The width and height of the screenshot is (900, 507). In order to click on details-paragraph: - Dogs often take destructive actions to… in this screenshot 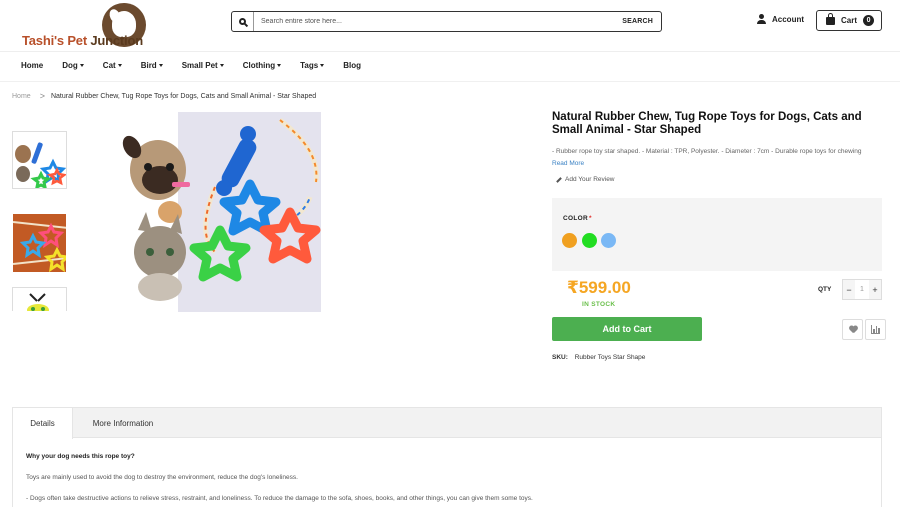, I will do `click(279, 498)`.